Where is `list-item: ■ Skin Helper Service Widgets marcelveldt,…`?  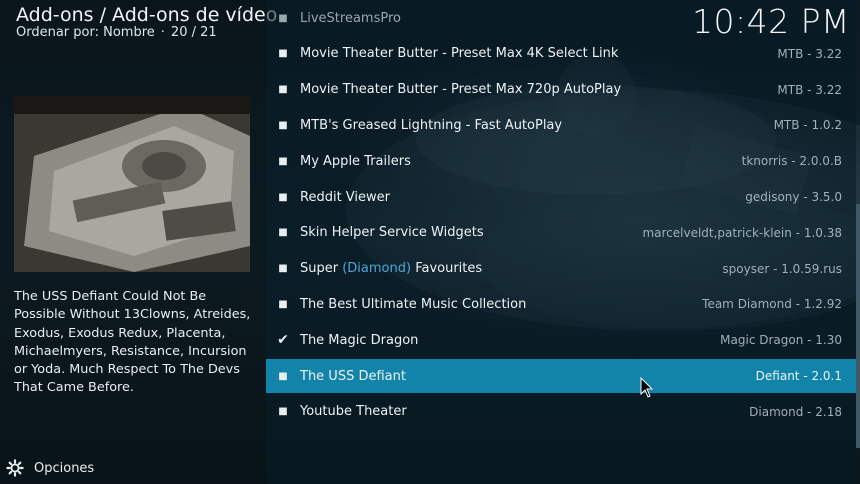 list-item: ■ Skin Helper Service Widgets marcelveldt,… is located at coordinates (561, 233).